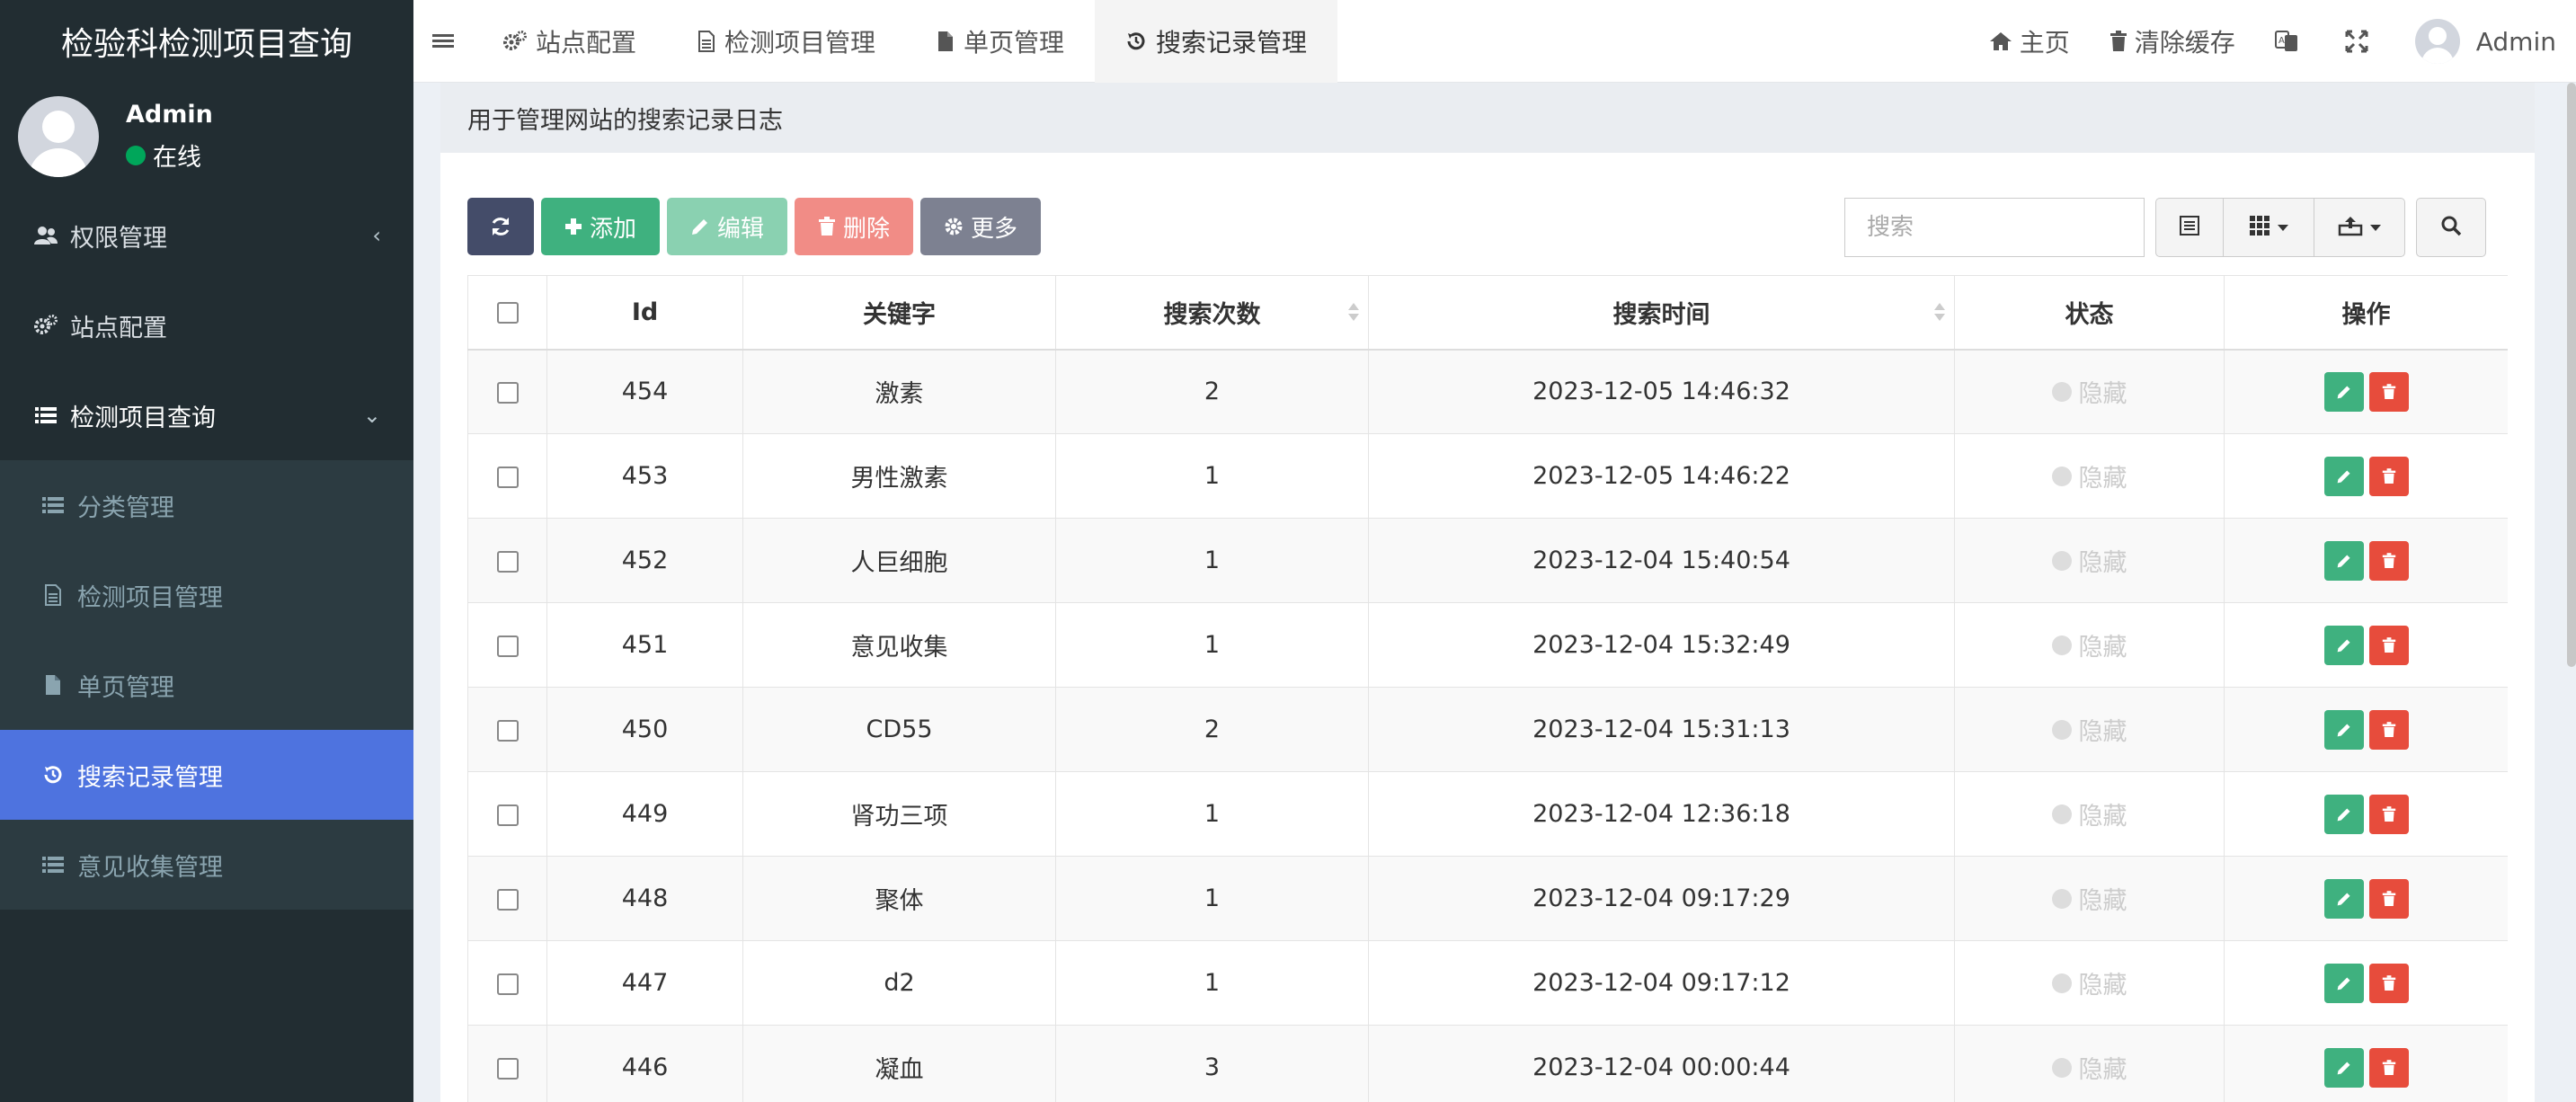 The height and width of the screenshot is (1102, 2576). I want to click on menu-toggle-icon, so click(443, 41).